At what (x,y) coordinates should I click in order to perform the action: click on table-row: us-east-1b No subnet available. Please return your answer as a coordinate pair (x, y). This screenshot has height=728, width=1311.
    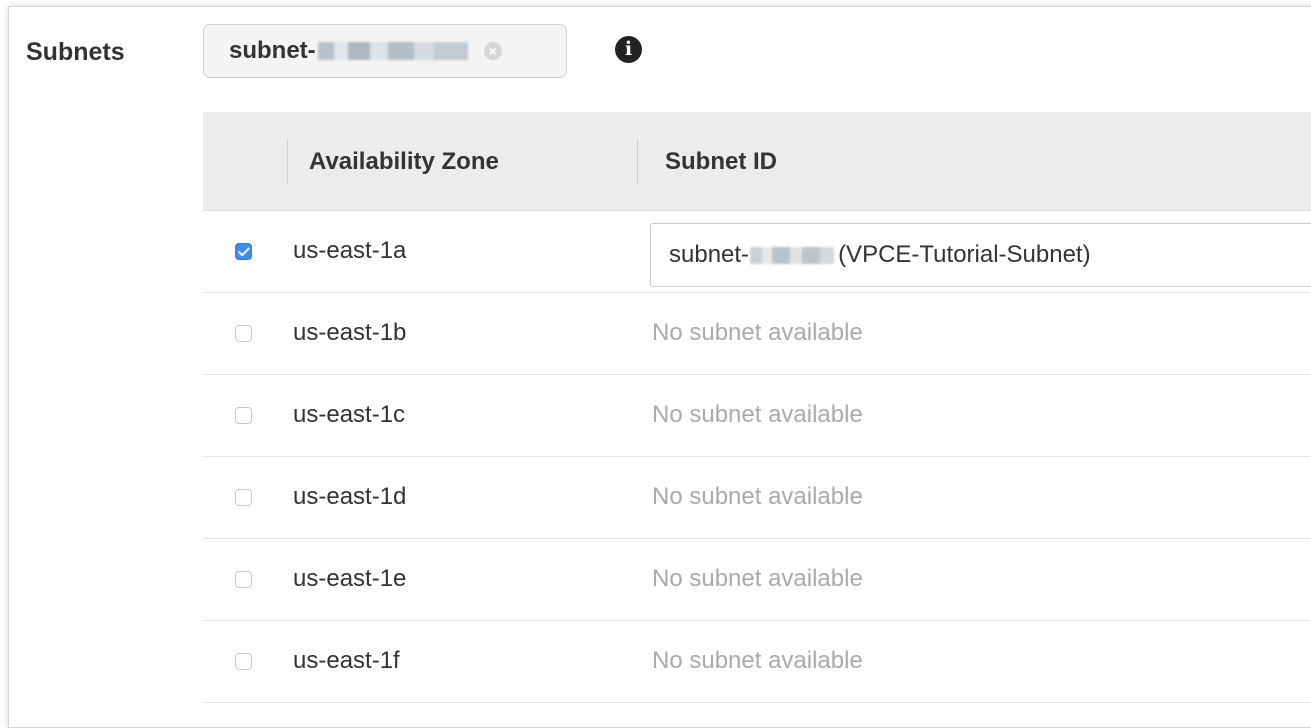
    Looking at the image, I should click on (757, 334).